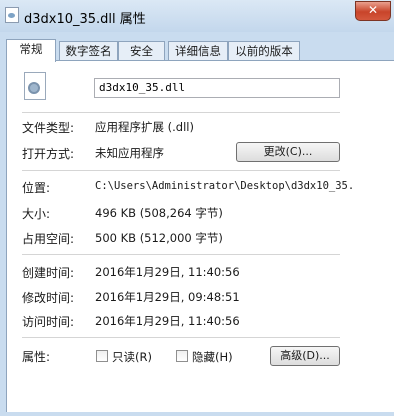  I want to click on hidden-checkbox, so click(182, 356).